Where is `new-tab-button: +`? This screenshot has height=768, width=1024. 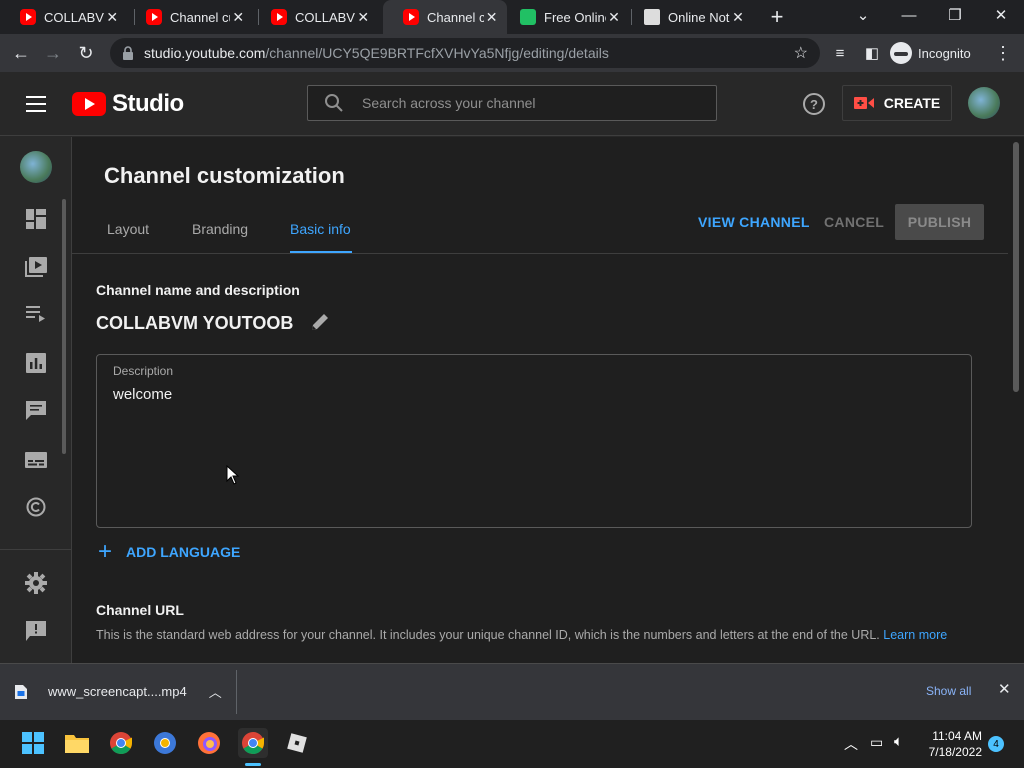
new-tab-button: + is located at coordinates (777, 17).